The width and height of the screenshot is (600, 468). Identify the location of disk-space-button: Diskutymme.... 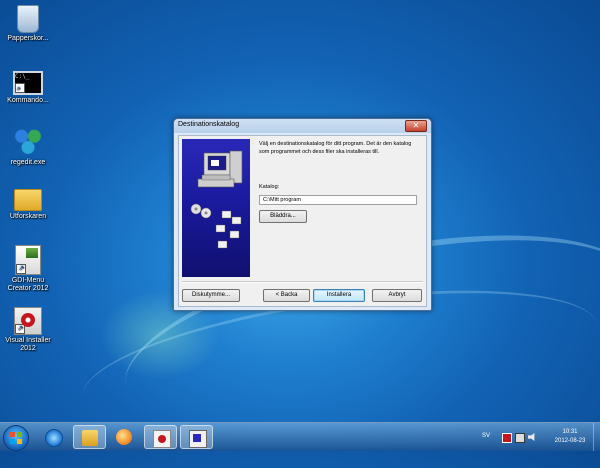
(211, 295).